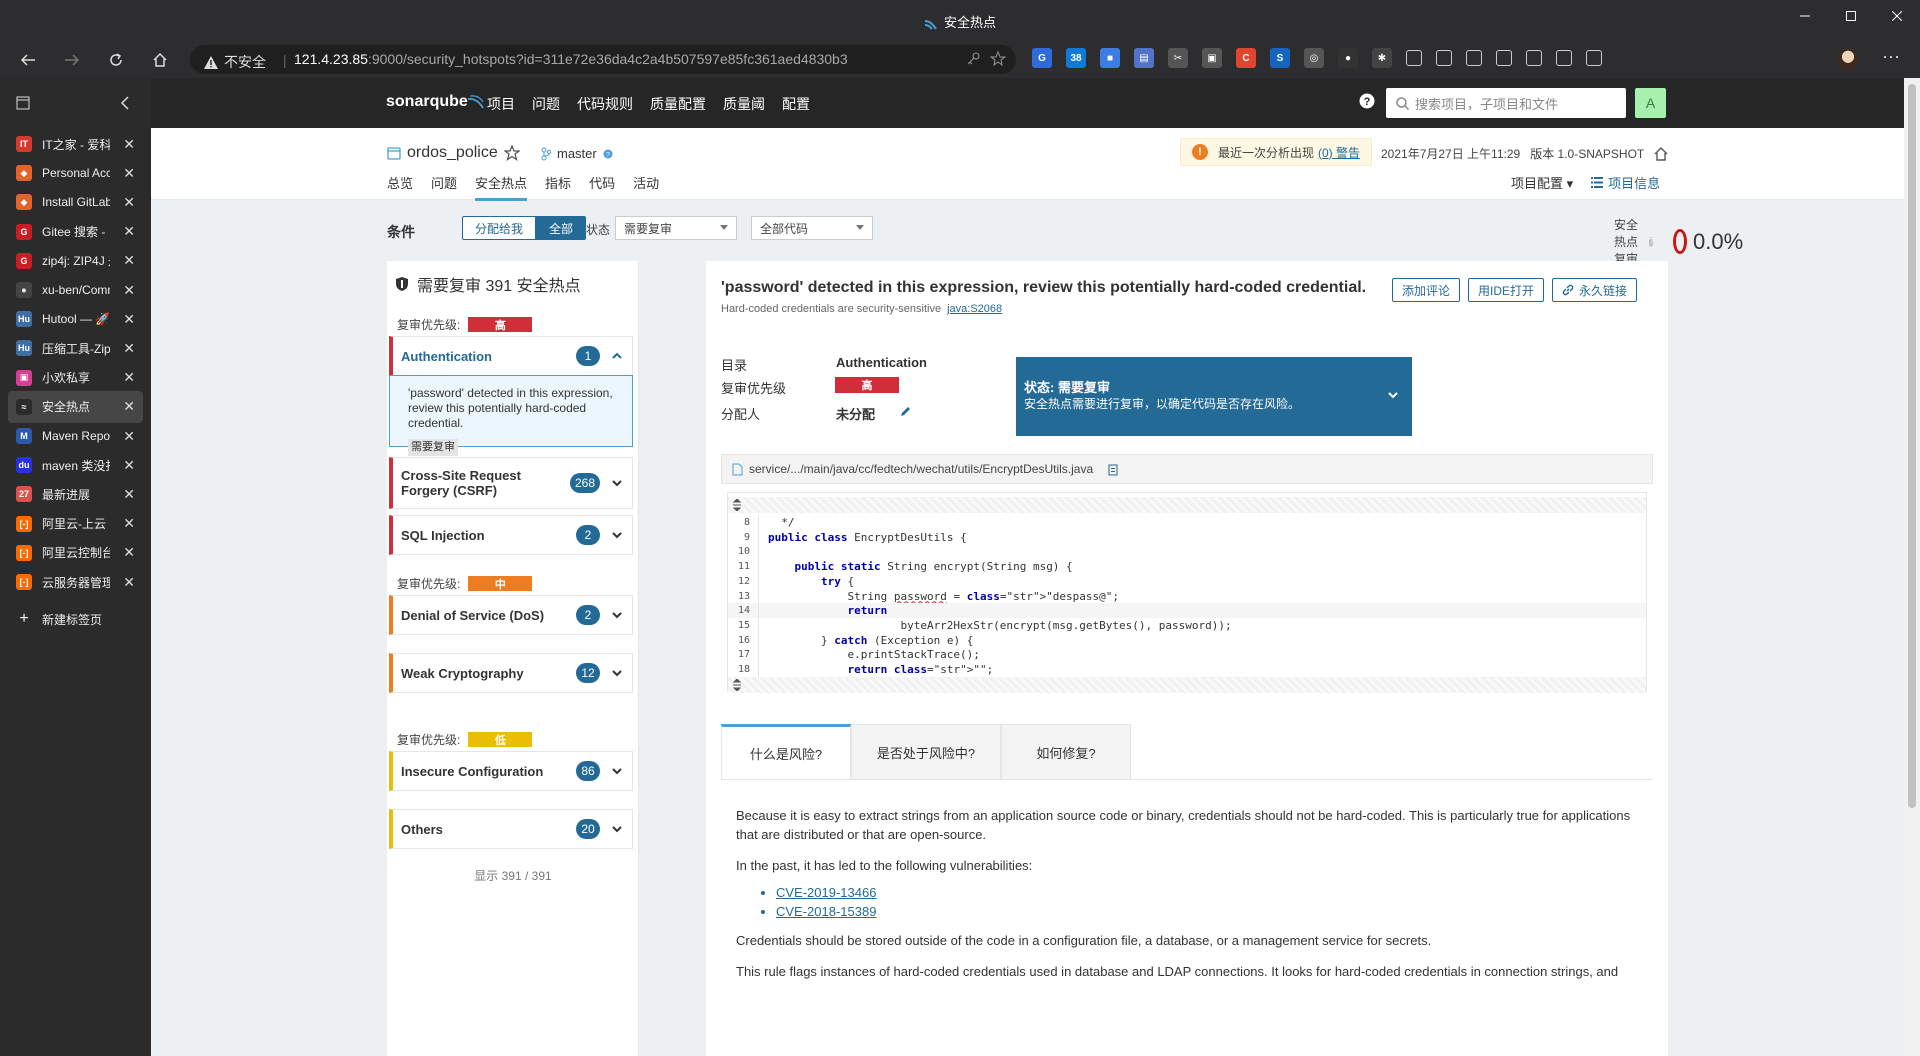 Image resolution: width=1920 pixels, height=1056 pixels. I want to click on s-ext-icon: S, so click(1280, 58).